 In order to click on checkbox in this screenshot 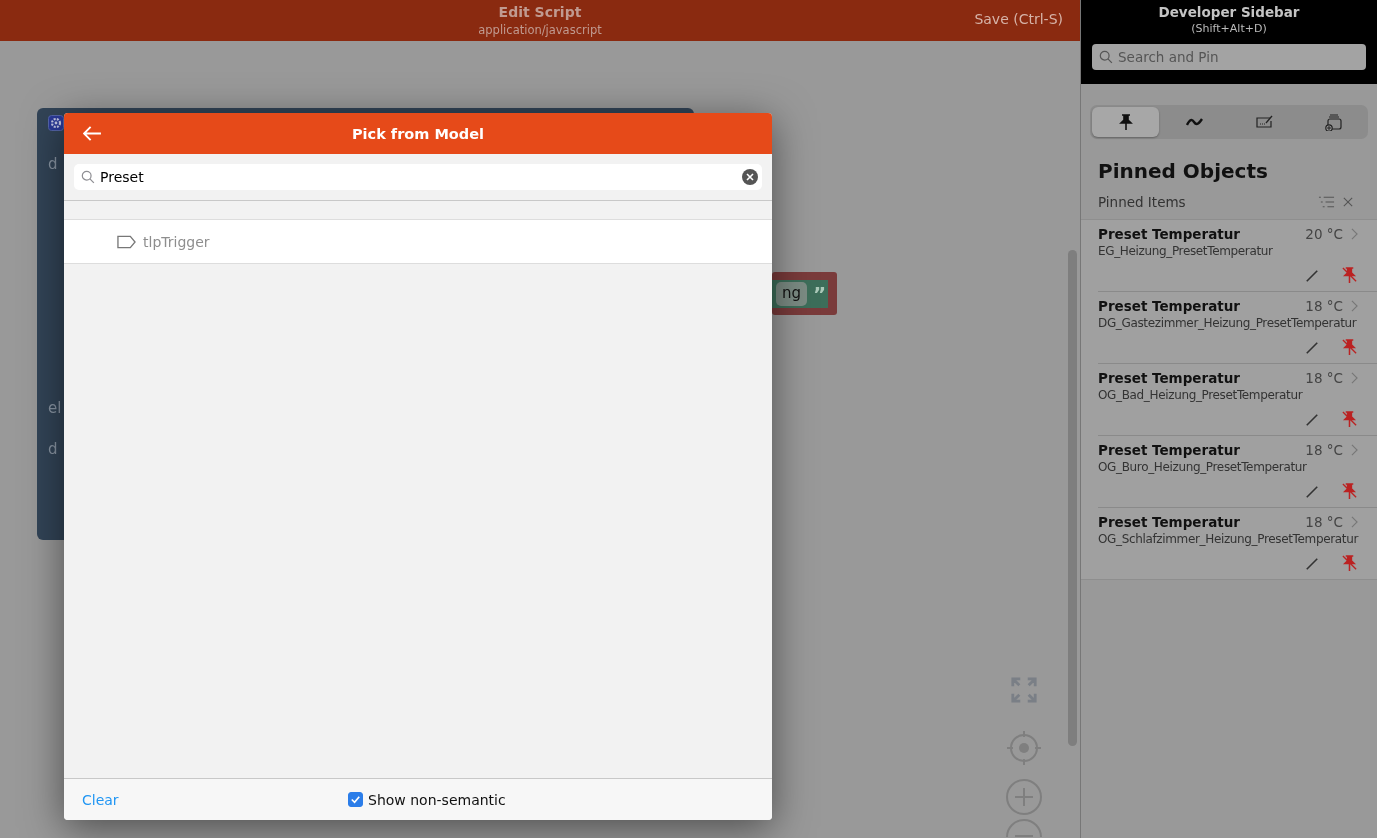, I will do `click(355, 799)`.